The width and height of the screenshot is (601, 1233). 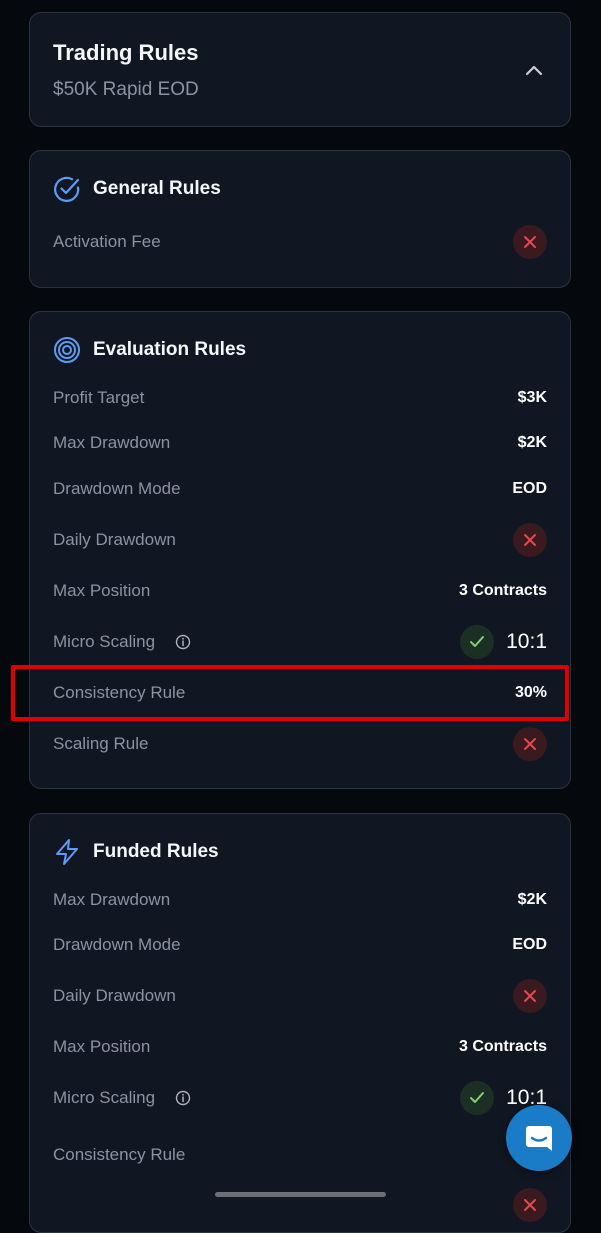 I want to click on header-subtitle: $50K Rapid EOD, so click(x=126, y=89).